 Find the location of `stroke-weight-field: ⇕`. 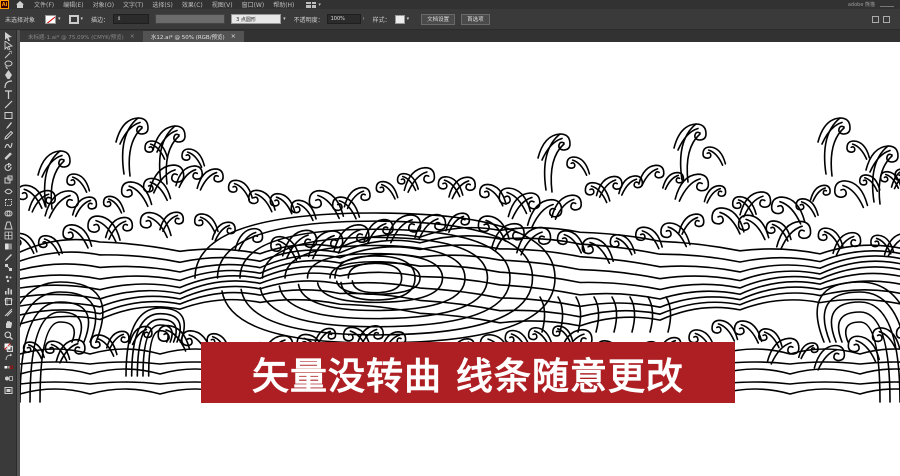

stroke-weight-field: ⇕ is located at coordinates (131, 19).